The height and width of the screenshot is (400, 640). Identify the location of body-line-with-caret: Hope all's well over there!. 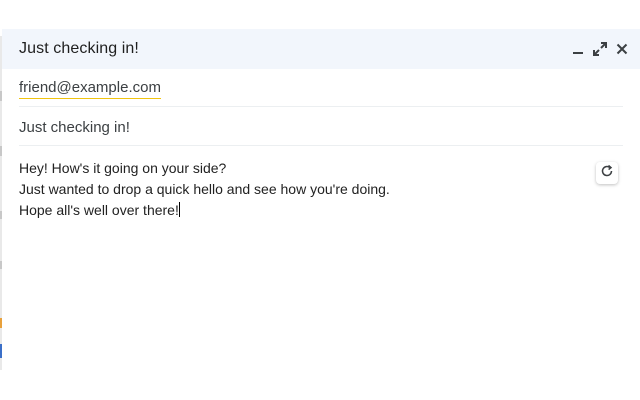
(299, 210).